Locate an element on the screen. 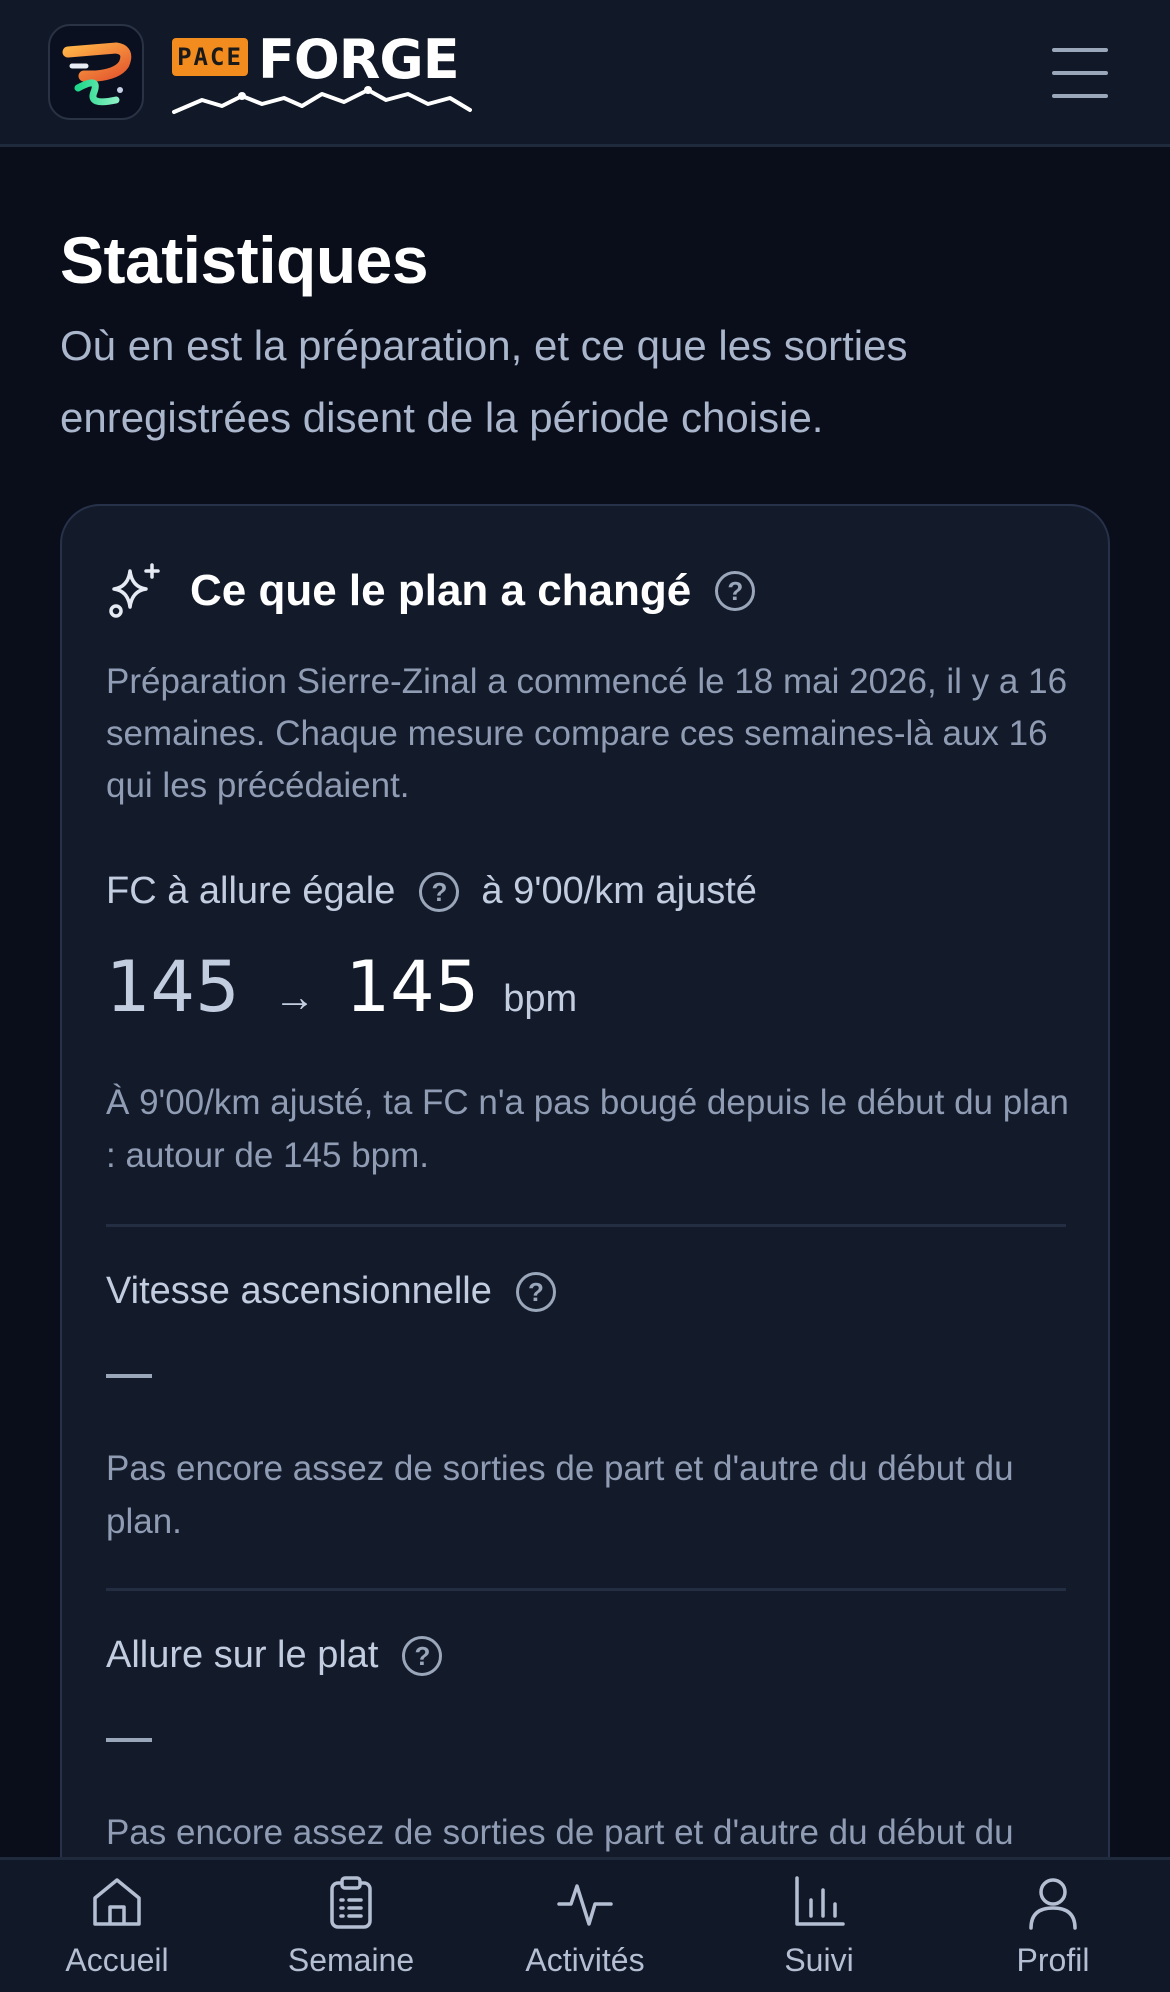  metric-label: Vitesse ascensionnelle is located at coordinates (299, 1291).